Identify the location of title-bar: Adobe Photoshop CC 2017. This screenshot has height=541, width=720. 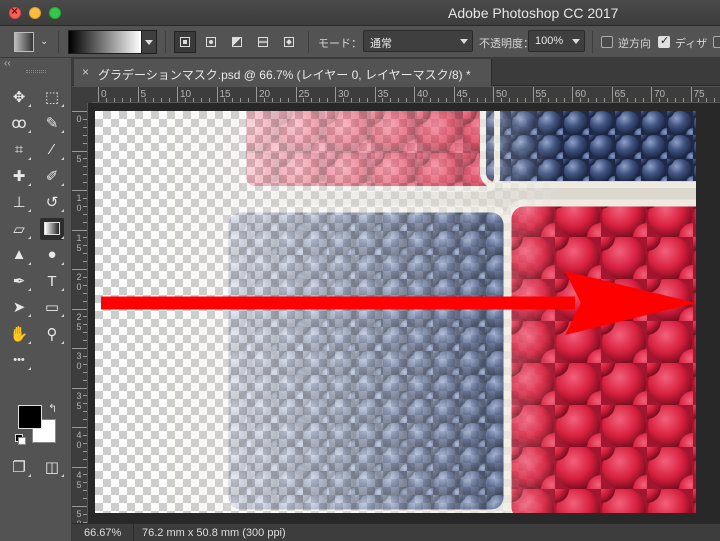
(360, 13).